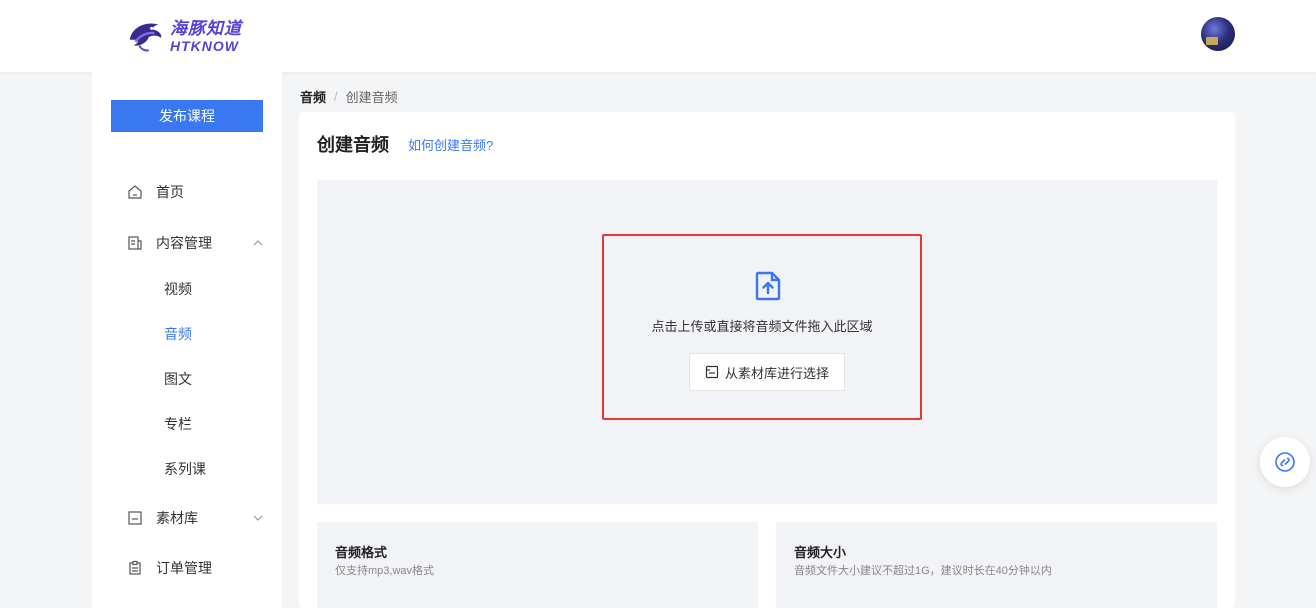 Image resolution: width=1316 pixels, height=608 pixels. I want to click on breadcrumb-root: 音频, so click(313, 96).